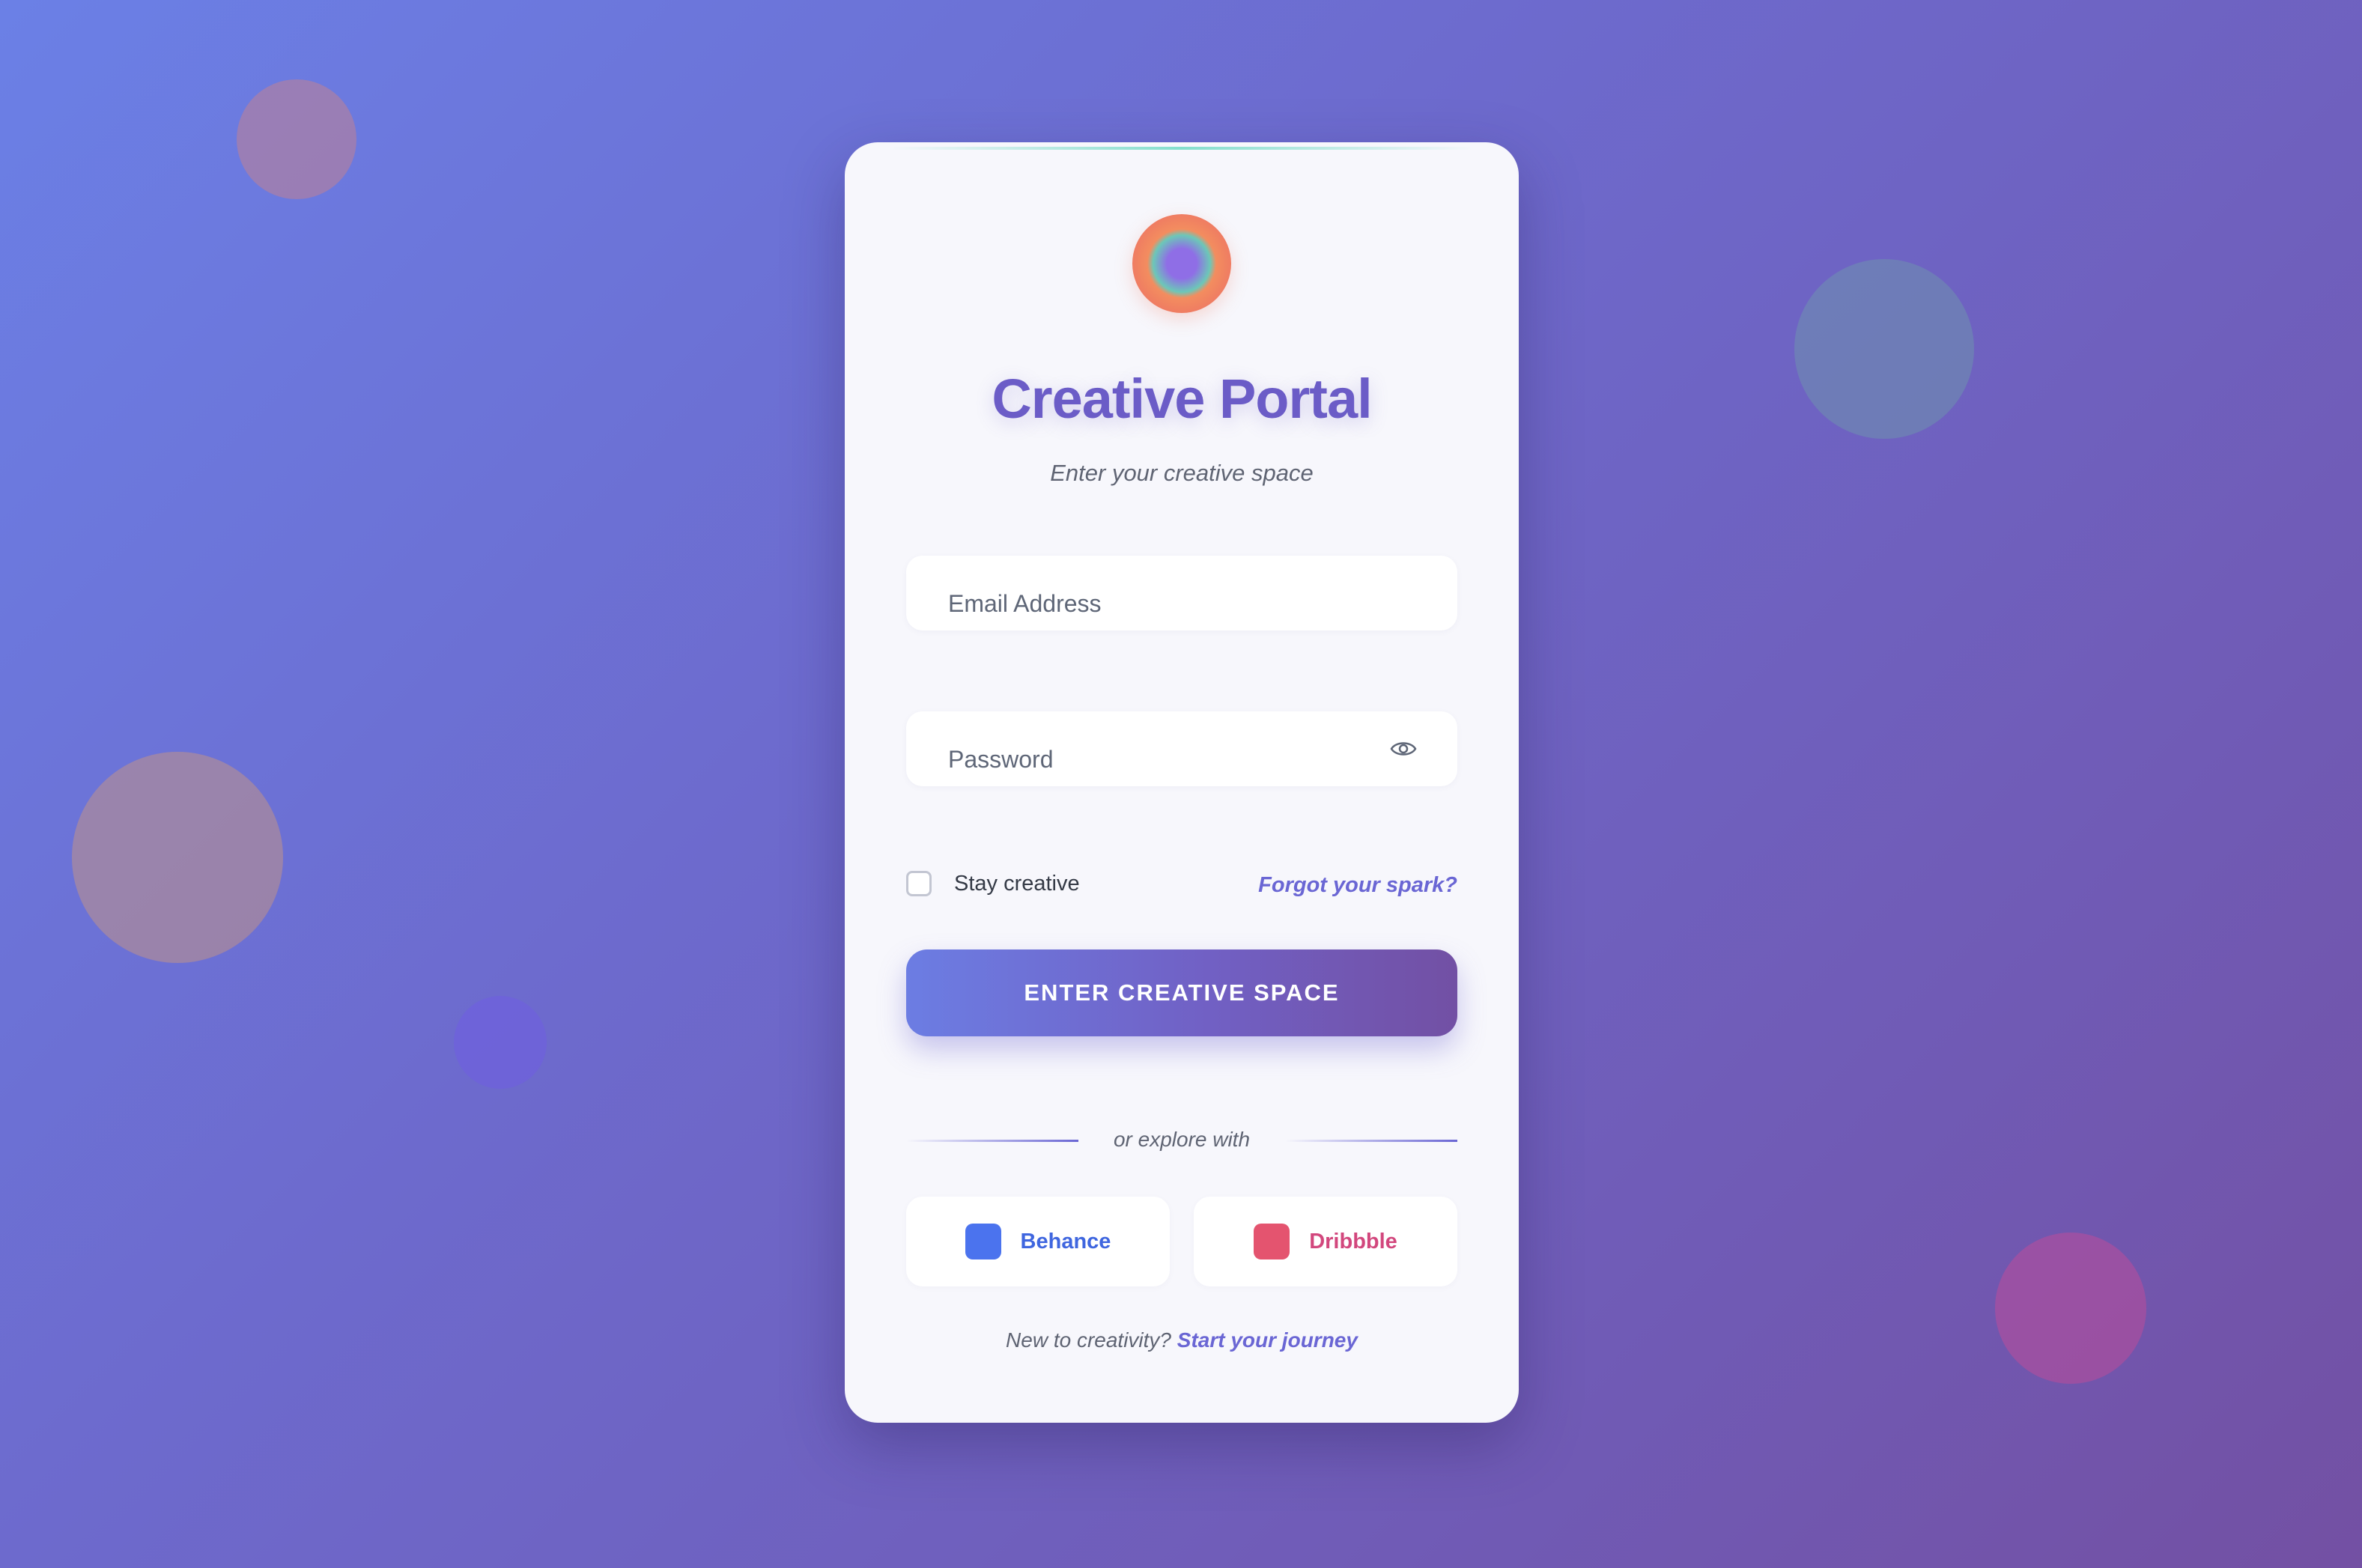 The width and height of the screenshot is (2362, 1568). What do you see at coordinates (1025, 603) in the screenshot?
I see `email-placeholder: Email Address` at bounding box center [1025, 603].